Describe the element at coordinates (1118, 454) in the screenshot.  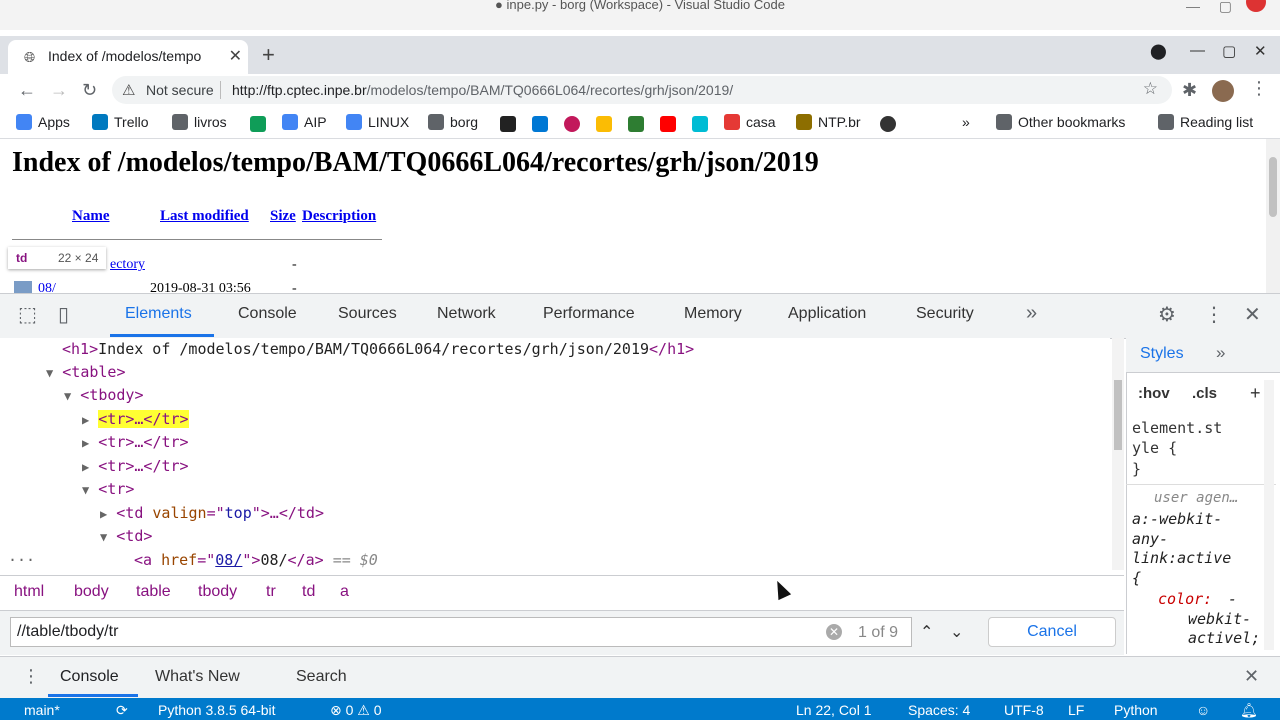
I see `elements-scrollbar` at that location.